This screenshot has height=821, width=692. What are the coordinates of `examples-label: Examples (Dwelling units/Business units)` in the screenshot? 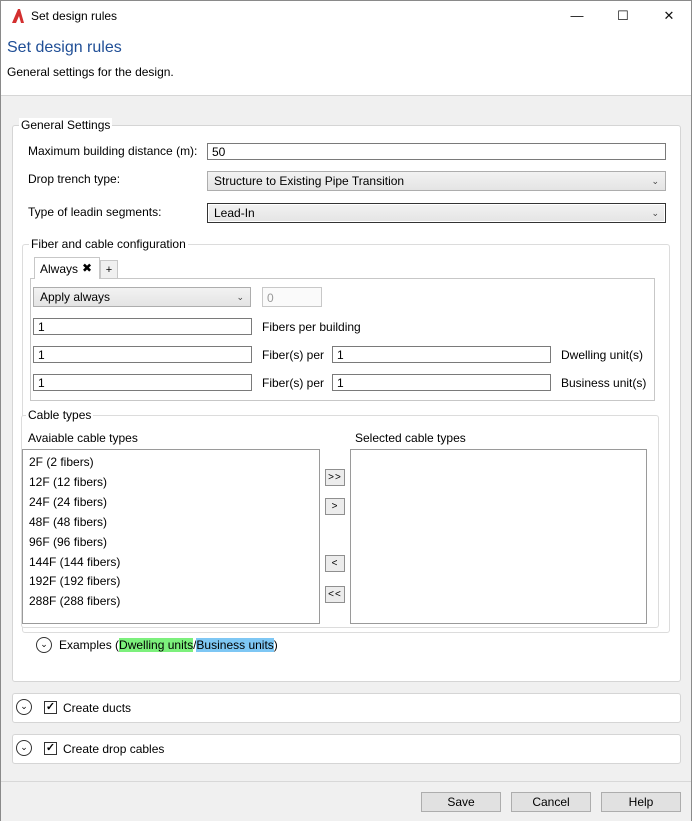 It's located at (168, 645).